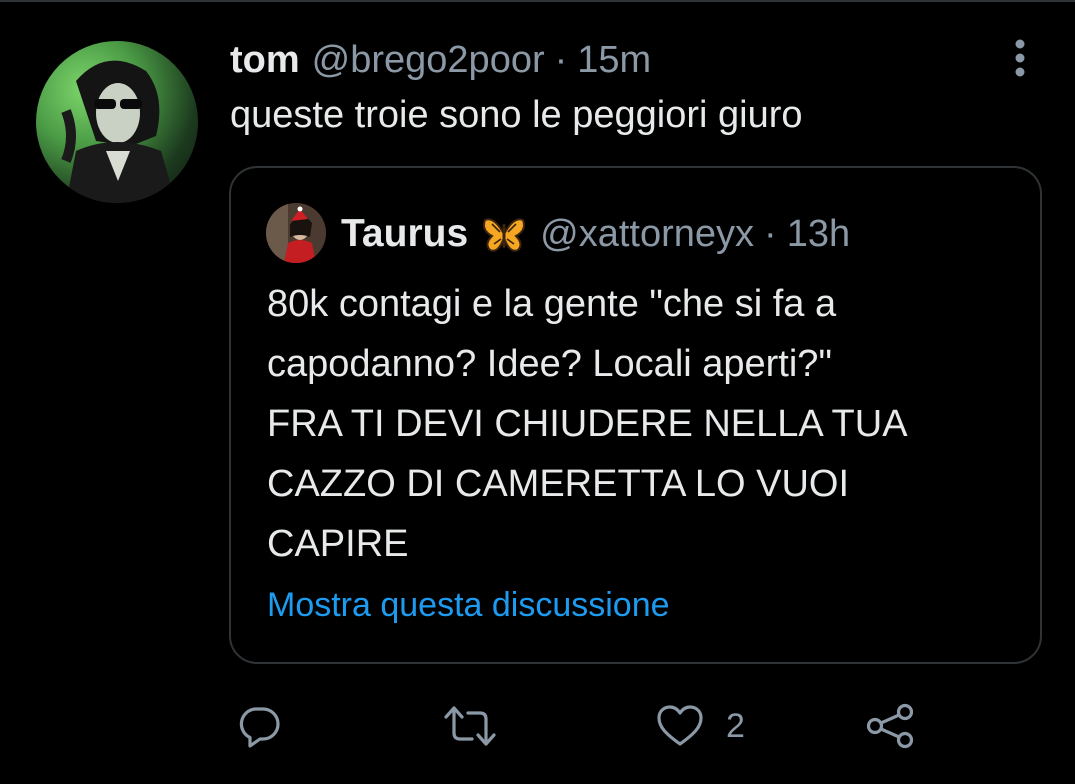  What do you see at coordinates (468, 605) in the screenshot?
I see `show-thread-link: Mostra questa discussione` at bounding box center [468, 605].